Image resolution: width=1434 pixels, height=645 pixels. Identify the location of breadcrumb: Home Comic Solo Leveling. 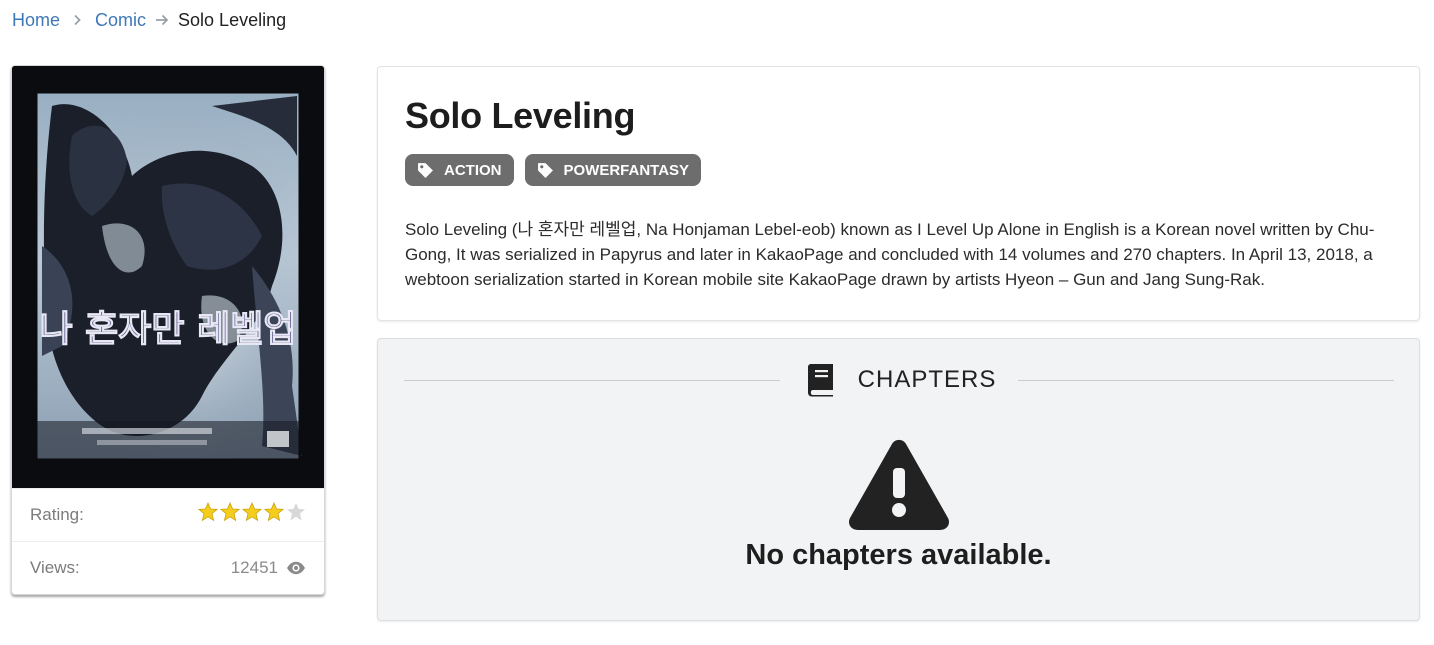
(149, 20).